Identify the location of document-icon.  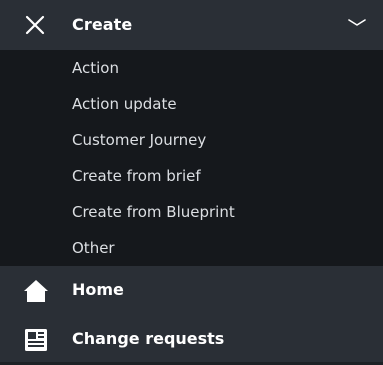
(36, 340).